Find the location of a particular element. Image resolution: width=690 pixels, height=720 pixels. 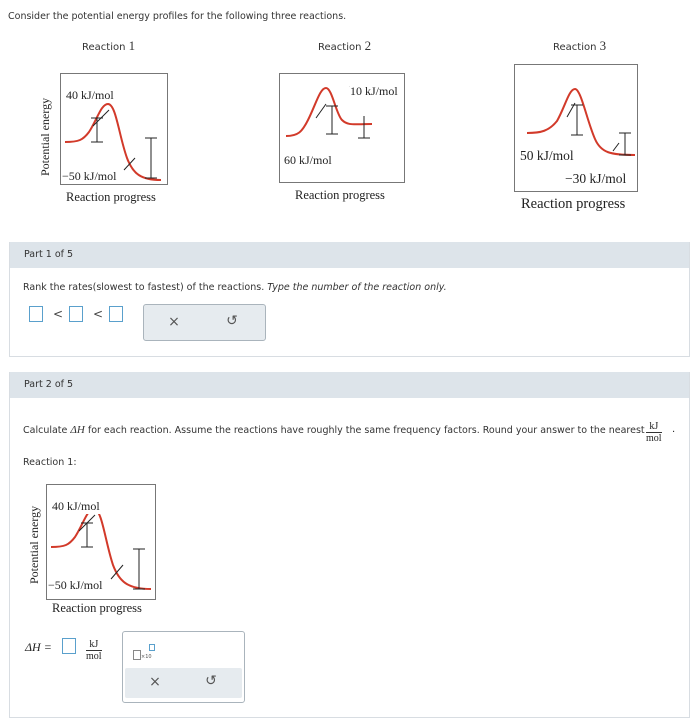

part-2-unit-fraction: kJ mol is located at coordinates (654, 432).